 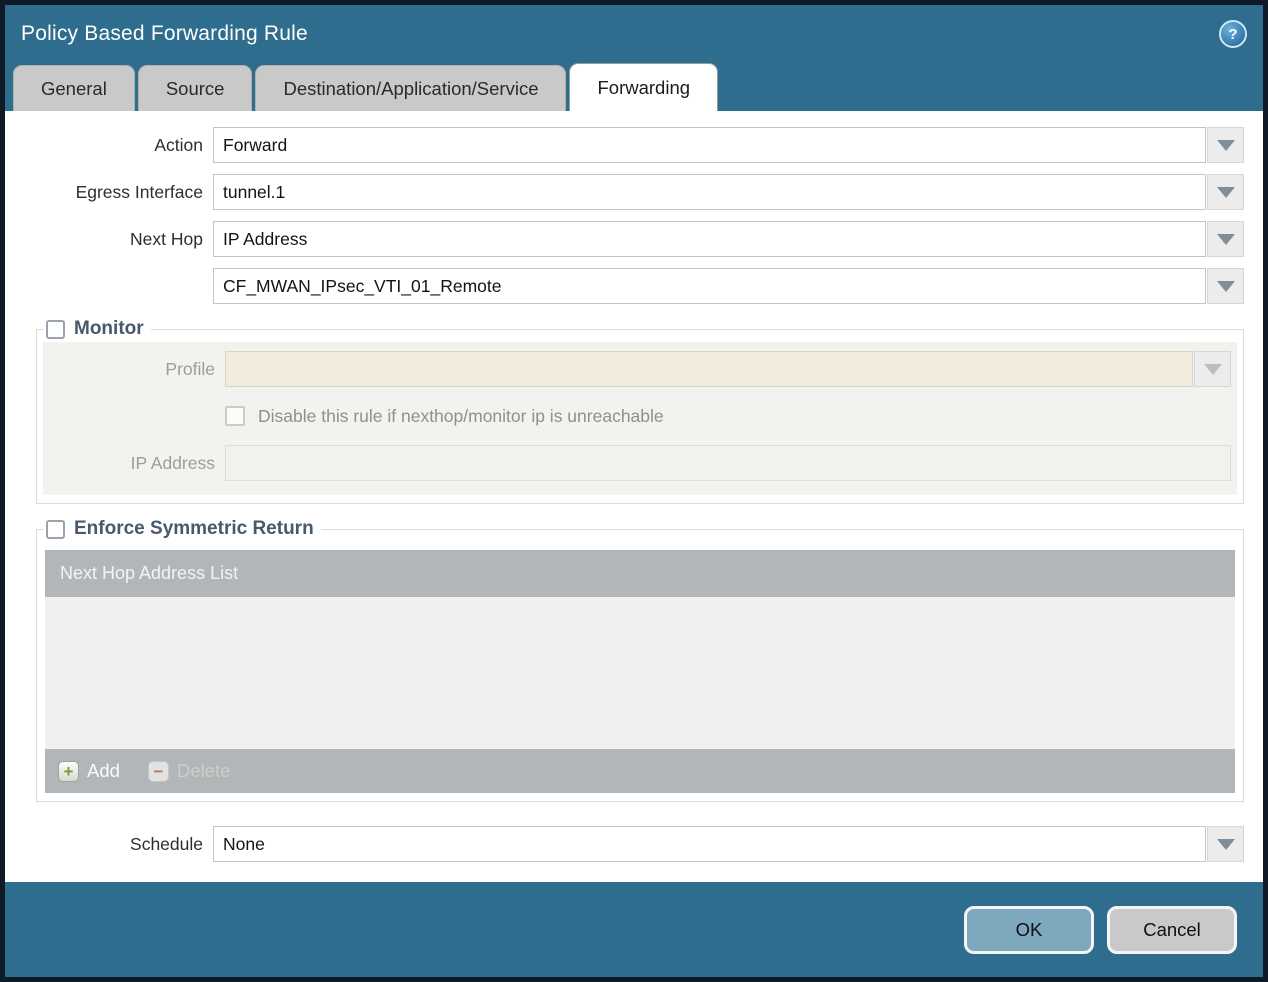 What do you see at coordinates (166, 843) in the screenshot?
I see `schedule-label: Schedule` at bounding box center [166, 843].